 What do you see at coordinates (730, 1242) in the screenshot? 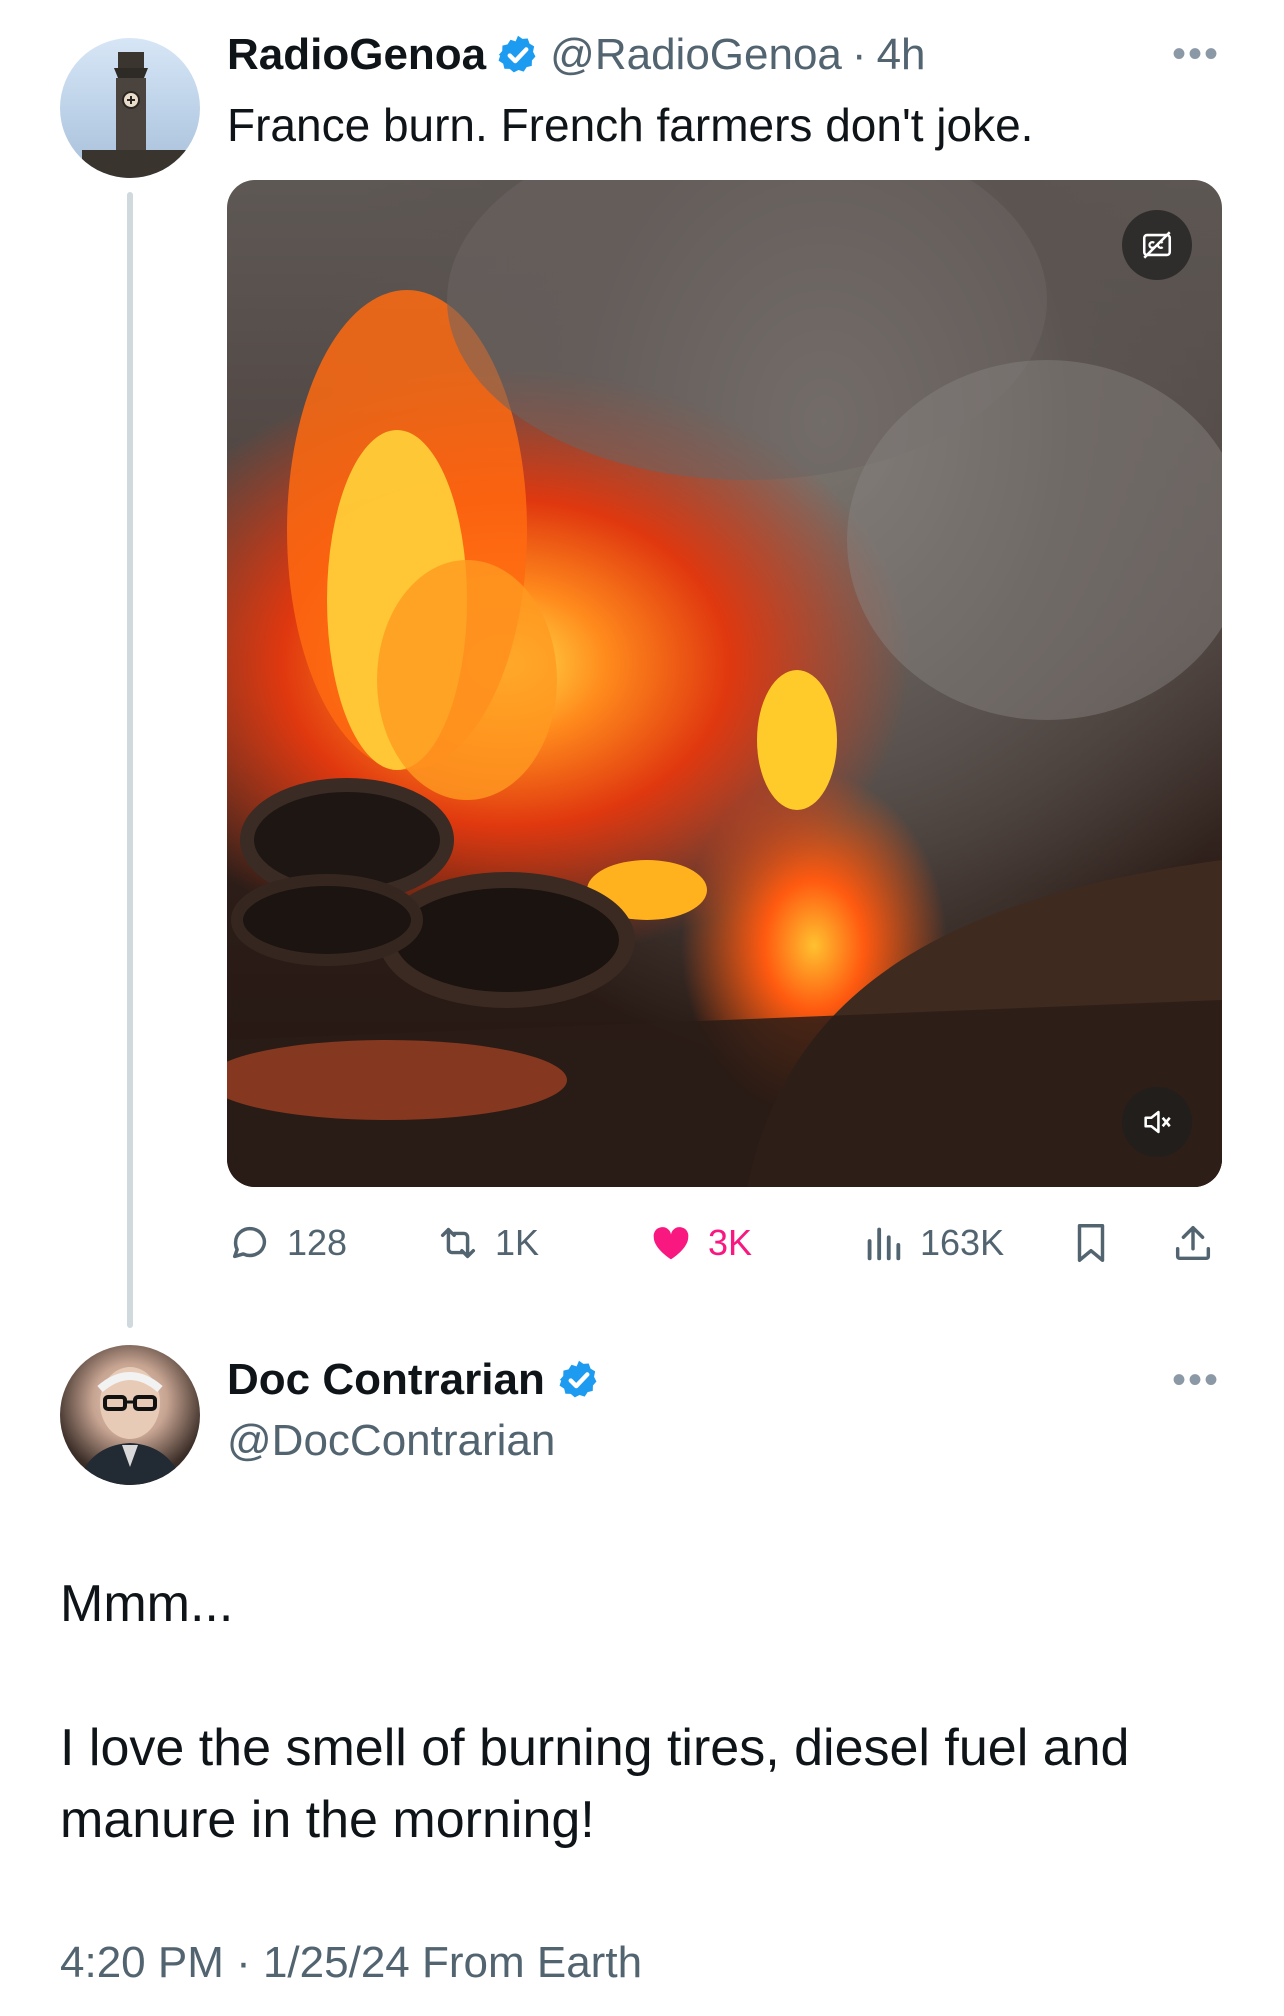
I see `like-count: 3K` at bounding box center [730, 1242].